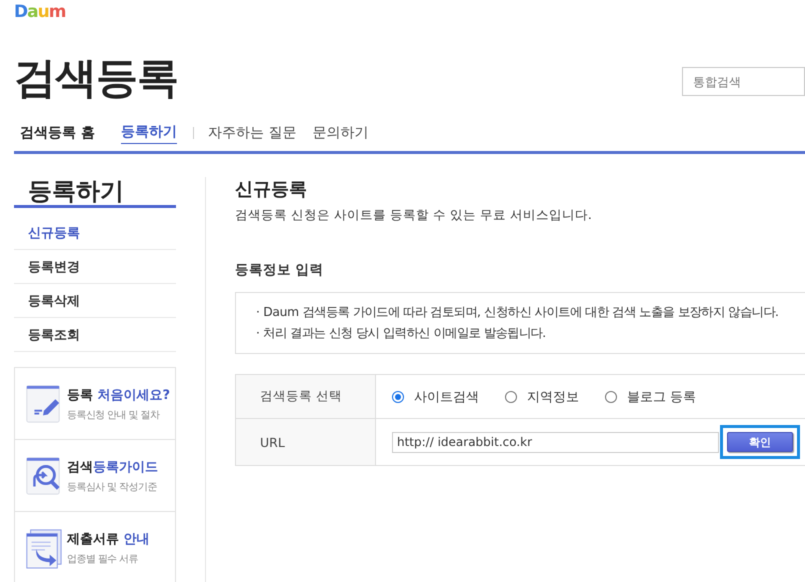  Describe the element at coordinates (280, 270) in the screenshot. I see `form-heading: 등록정보 입력` at that location.